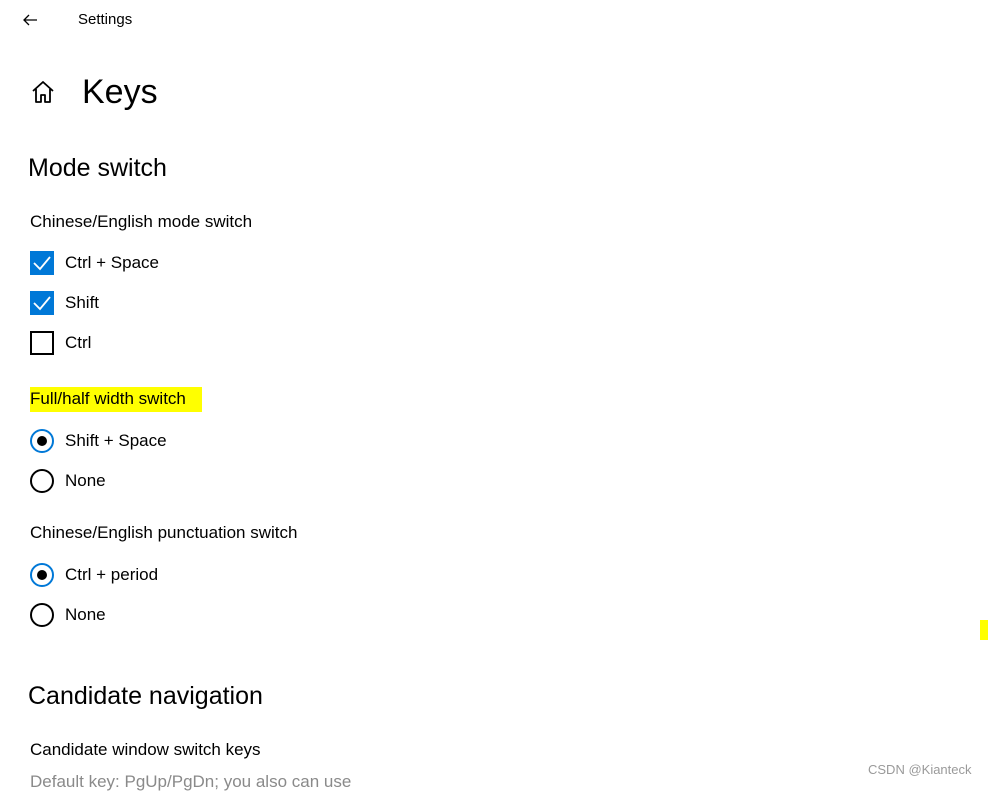 The image size is (988, 792). What do you see at coordinates (60, 343) in the screenshot?
I see `checkbox-ctrl: Ctrl` at bounding box center [60, 343].